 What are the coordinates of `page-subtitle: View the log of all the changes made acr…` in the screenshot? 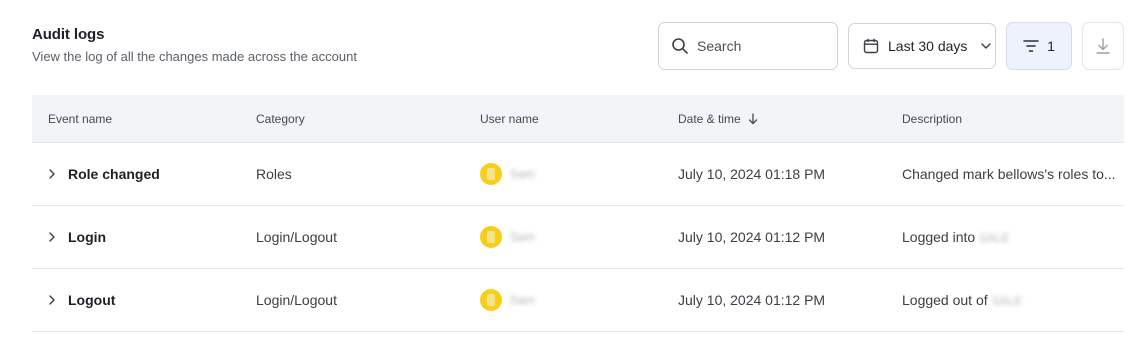 It's located at (194, 56).